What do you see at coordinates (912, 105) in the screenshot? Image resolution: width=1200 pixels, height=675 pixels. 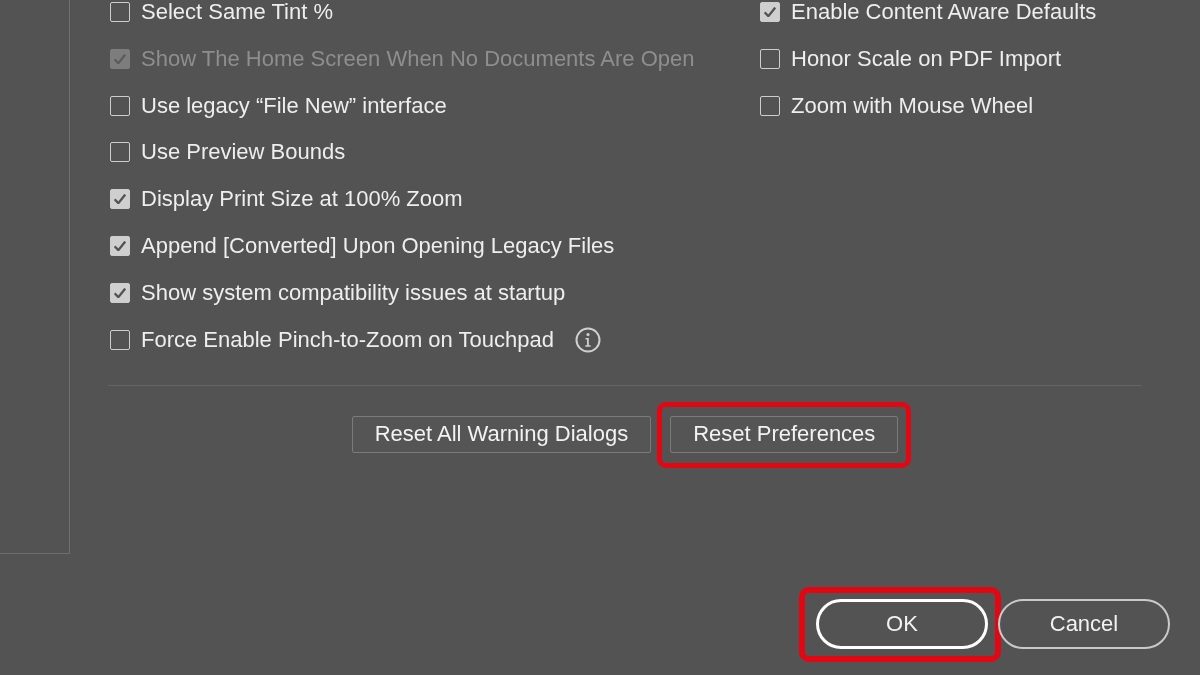 I see `checkbox-label: Zoom with Mouse Wheel` at bounding box center [912, 105].